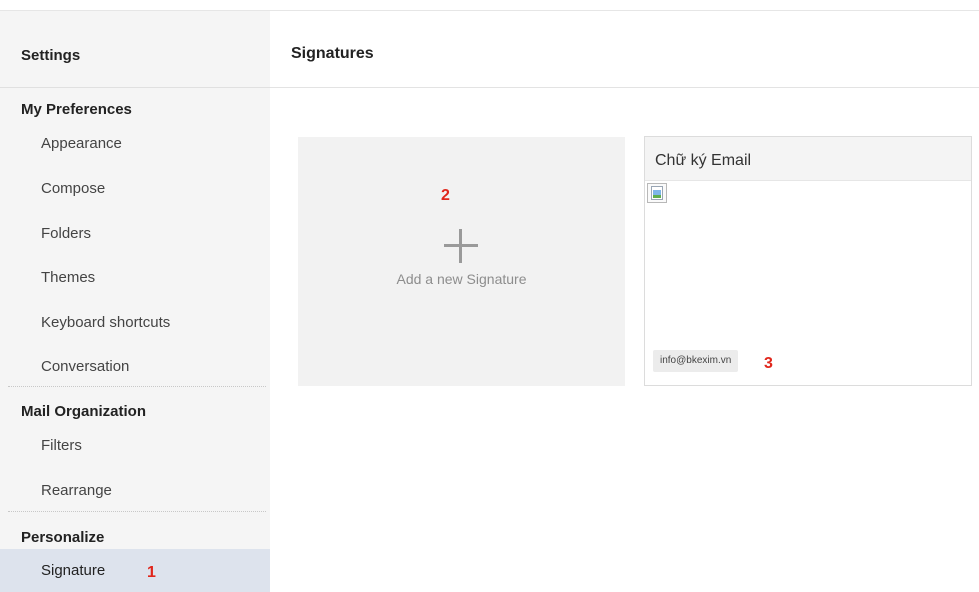 This screenshot has height=592, width=979. What do you see at coordinates (63, 537) in the screenshot?
I see `section-heading-personalize: Personalize` at bounding box center [63, 537].